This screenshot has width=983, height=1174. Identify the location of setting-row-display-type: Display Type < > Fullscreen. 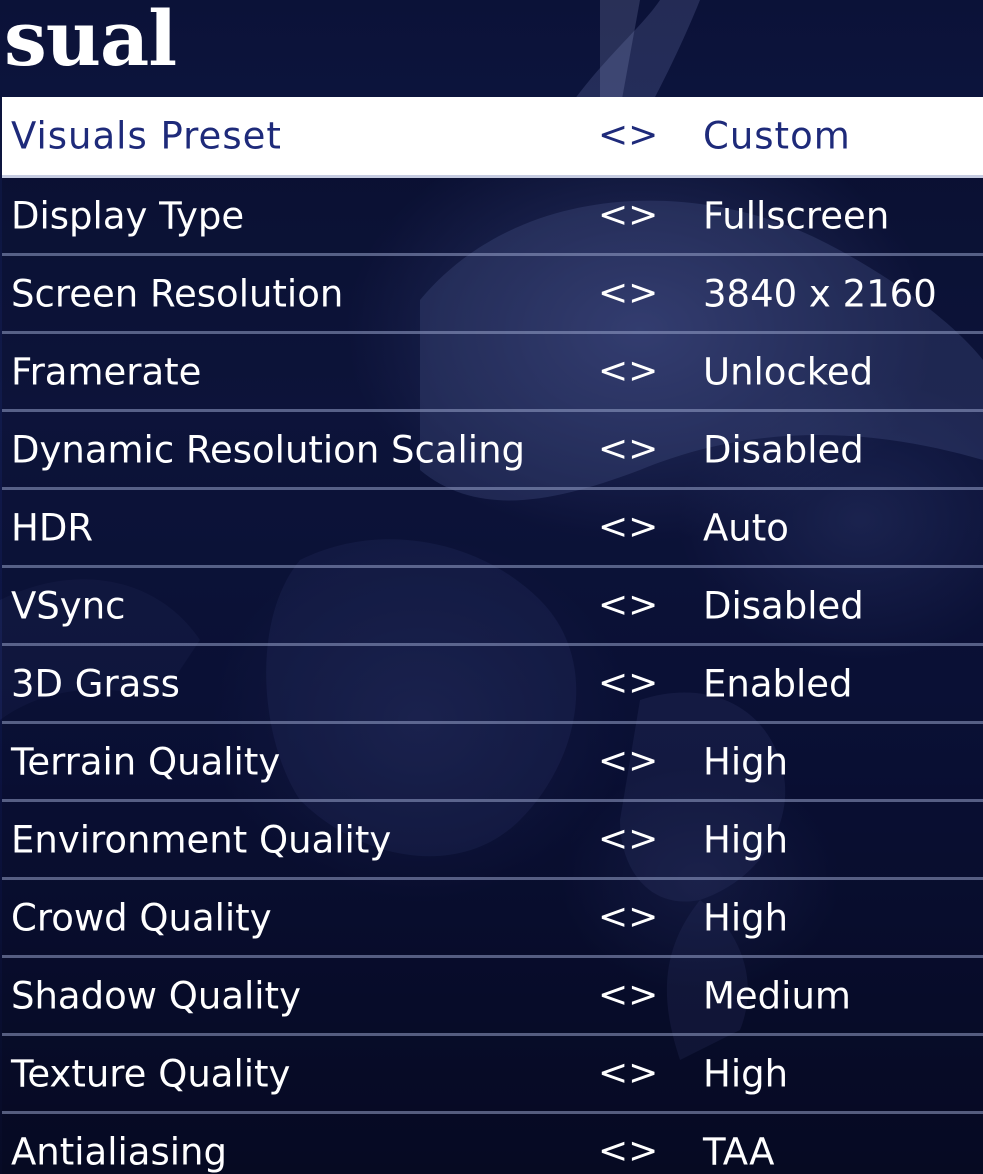
(492, 217).